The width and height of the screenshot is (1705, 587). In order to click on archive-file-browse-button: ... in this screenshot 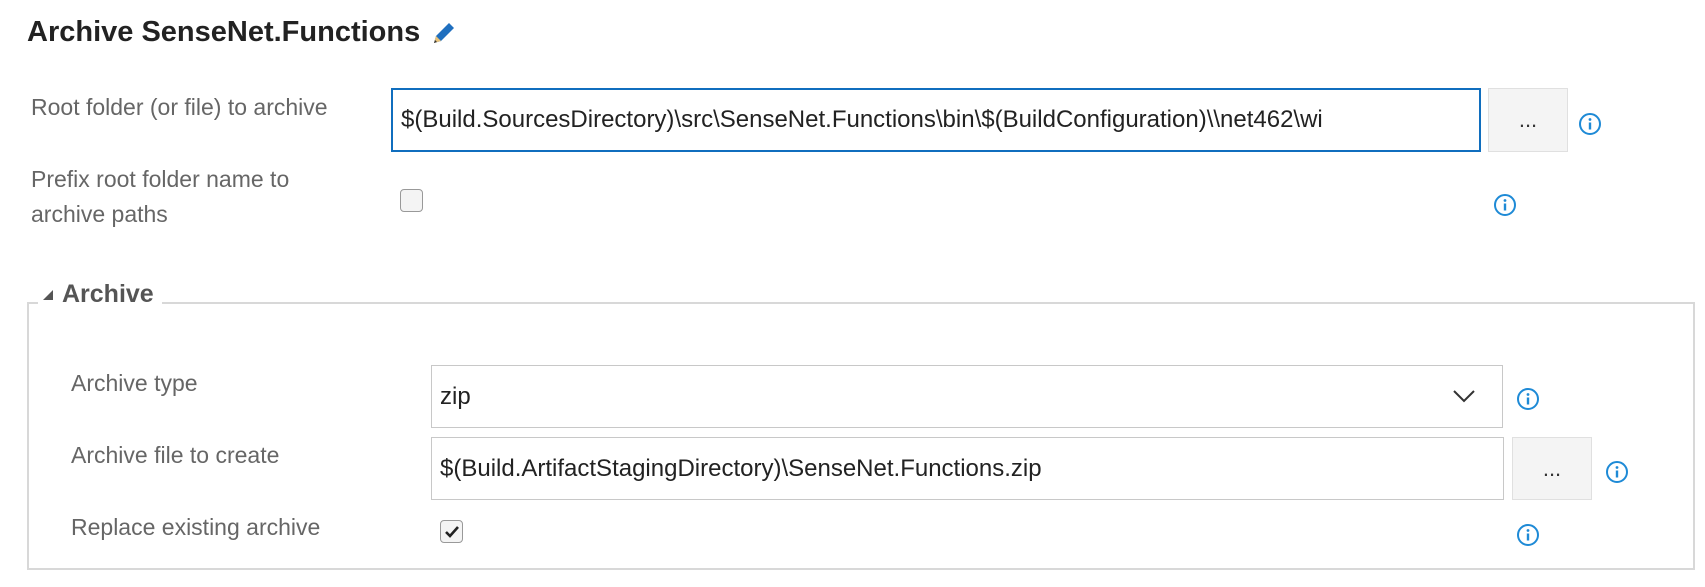, I will do `click(1552, 468)`.